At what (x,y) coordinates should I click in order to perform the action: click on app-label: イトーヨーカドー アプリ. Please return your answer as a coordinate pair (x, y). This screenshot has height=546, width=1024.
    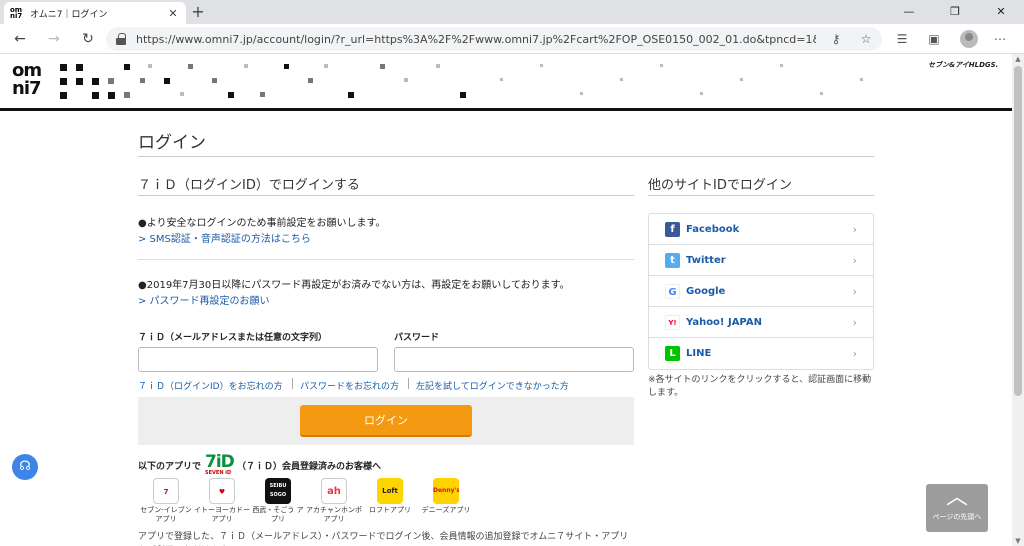
    Looking at the image, I should click on (222, 514).